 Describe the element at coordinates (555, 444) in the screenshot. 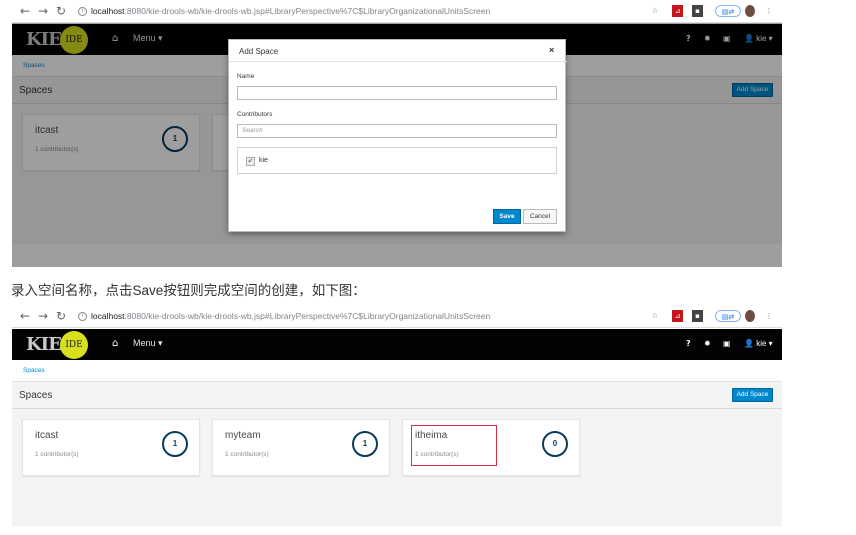

I see `space-project-count: 0` at that location.